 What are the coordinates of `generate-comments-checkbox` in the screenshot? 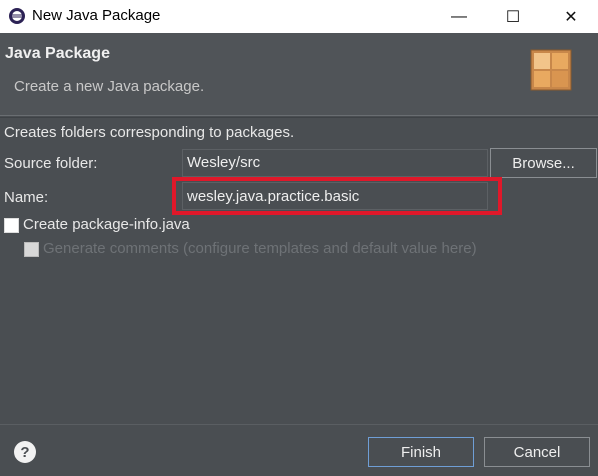 It's located at (31, 249).